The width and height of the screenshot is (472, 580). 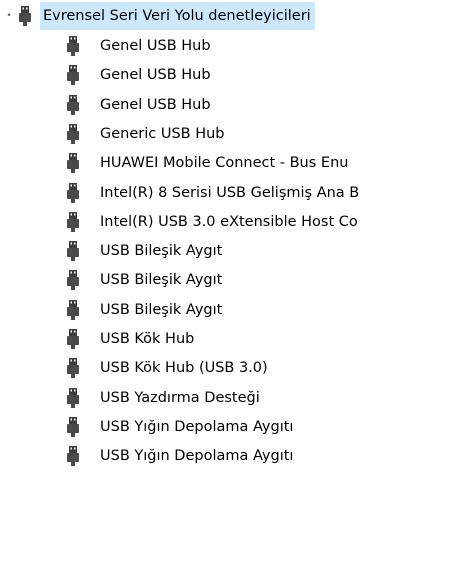 I want to click on tree-node-label: USB Yazdırma Desteği, so click(x=180, y=397).